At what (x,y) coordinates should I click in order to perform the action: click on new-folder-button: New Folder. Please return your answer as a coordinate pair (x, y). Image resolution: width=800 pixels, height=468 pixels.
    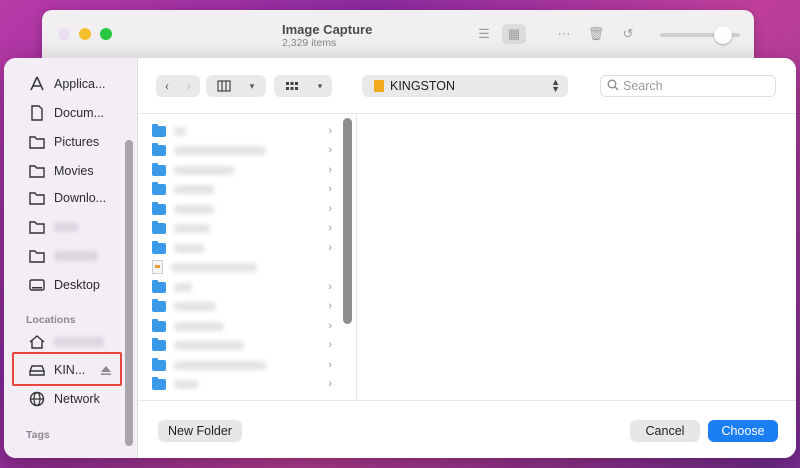
    Looking at the image, I should click on (200, 431).